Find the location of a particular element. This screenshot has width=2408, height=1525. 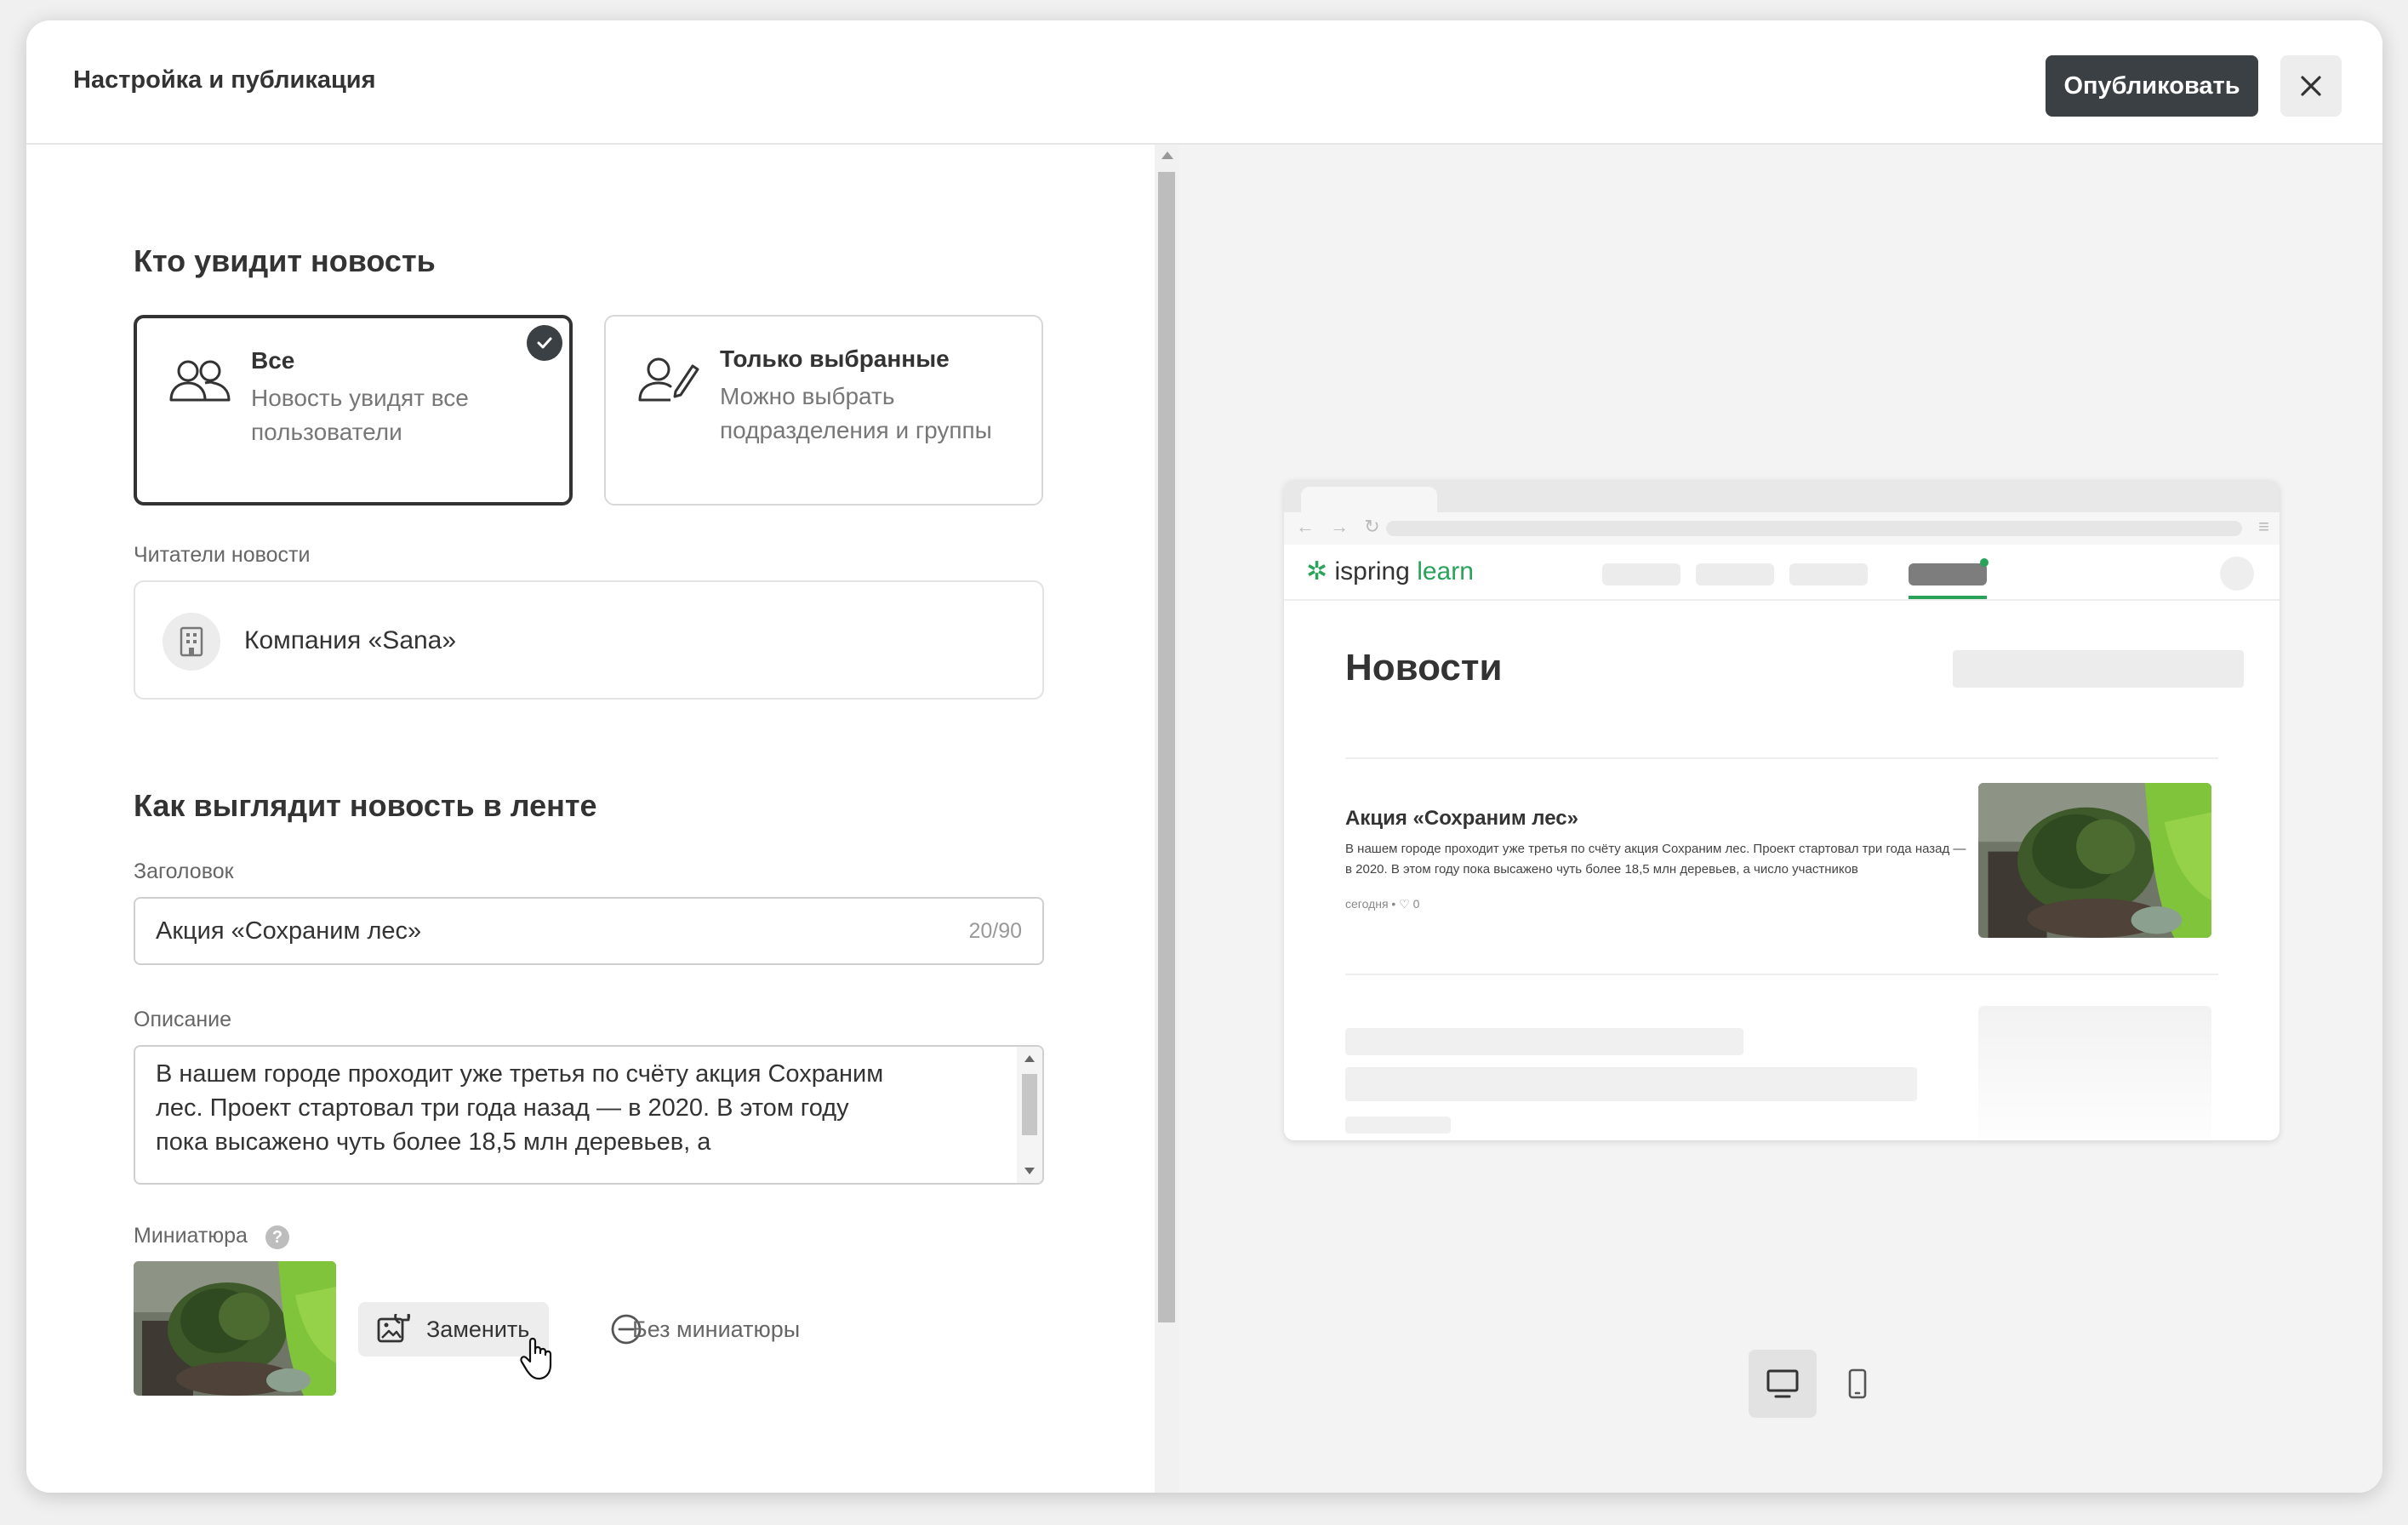

readers-field: Компания «Sana» is located at coordinates (589, 640).